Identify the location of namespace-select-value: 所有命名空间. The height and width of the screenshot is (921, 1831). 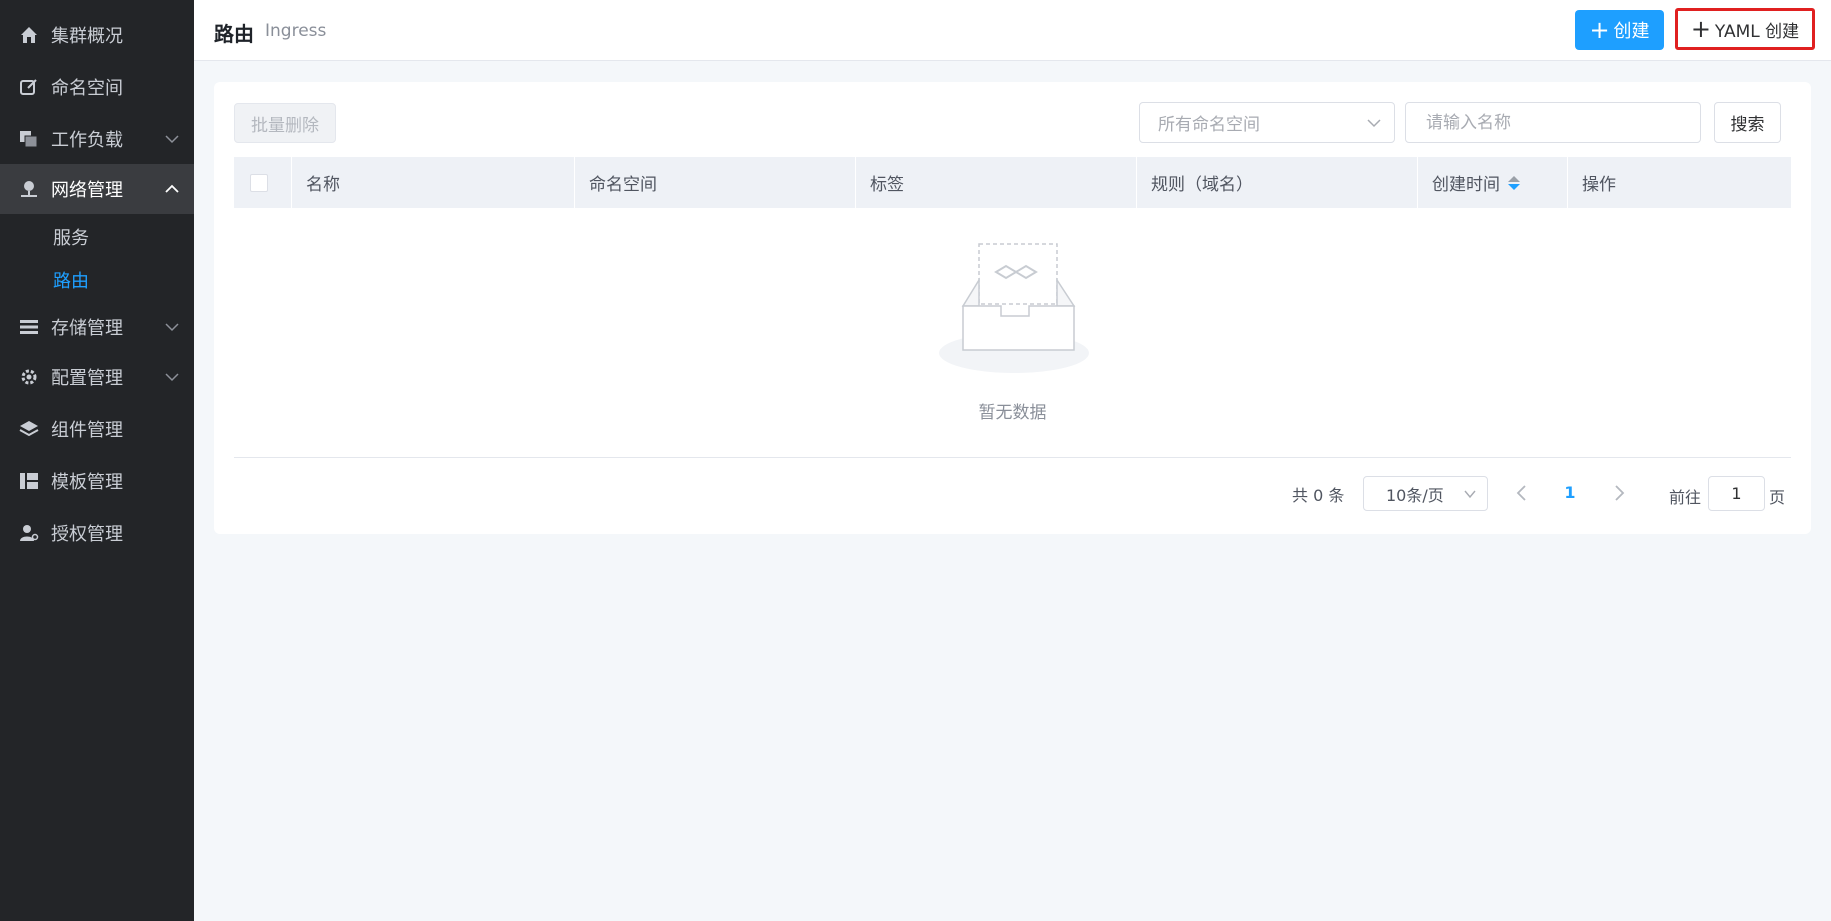
(1209, 125).